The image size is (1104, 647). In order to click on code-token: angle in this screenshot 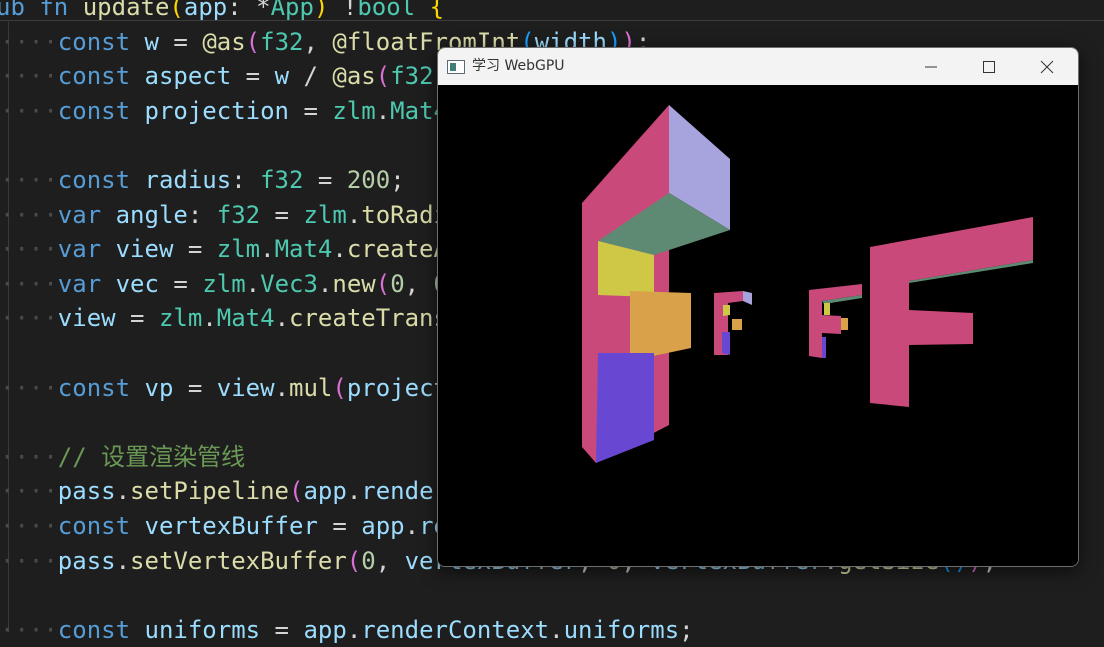, I will do `click(151, 214)`.